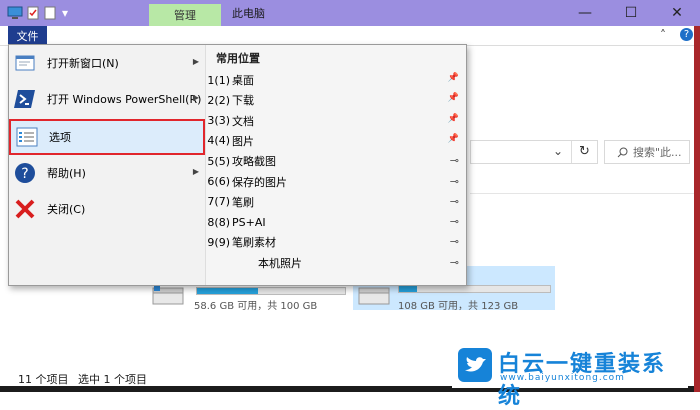 This screenshot has height=410, width=700. I want to click on frequent-place-number: 7(7), so click(218, 202).